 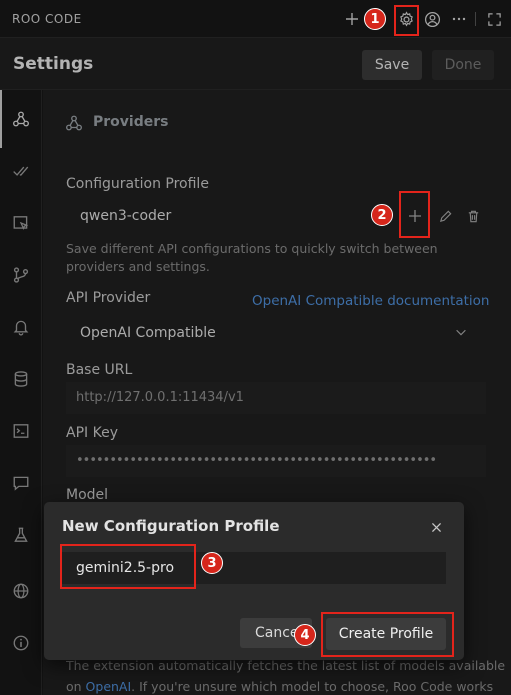 I want to click on step-badge-3: 3, so click(x=212, y=563).